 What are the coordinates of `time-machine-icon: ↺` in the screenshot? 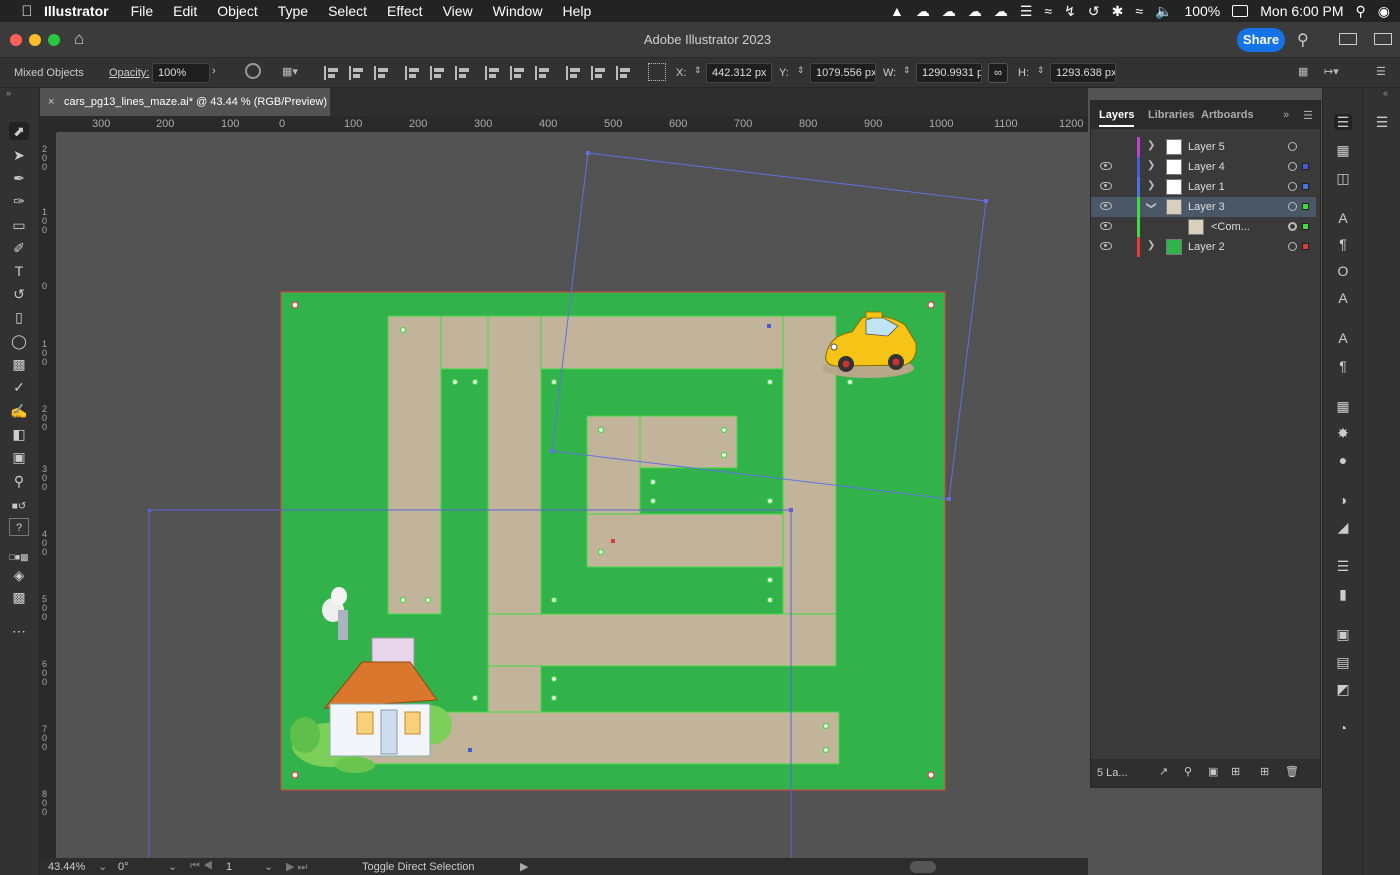 It's located at (1094, 11).